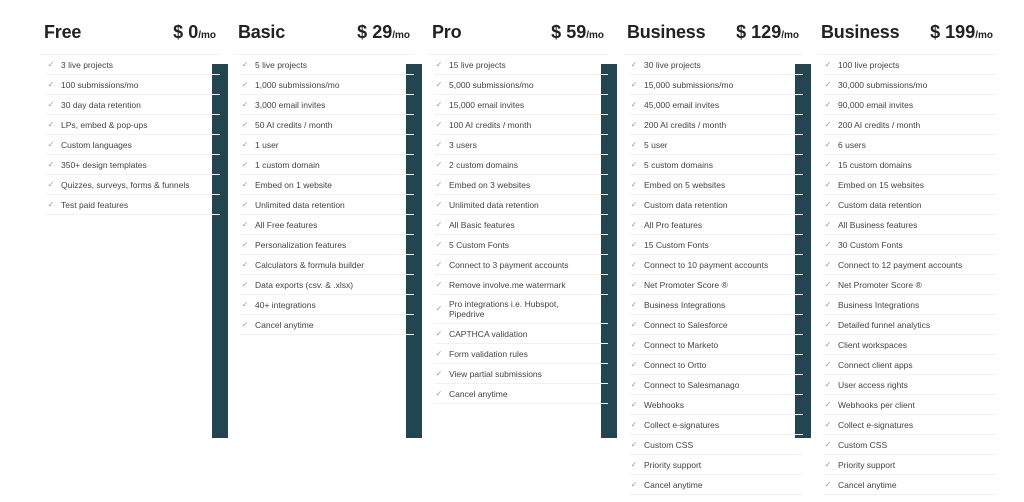  Describe the element at coordinates (716, 65) in the screenshot. I see `feature-item: ✓ 30 live projects` at that location.